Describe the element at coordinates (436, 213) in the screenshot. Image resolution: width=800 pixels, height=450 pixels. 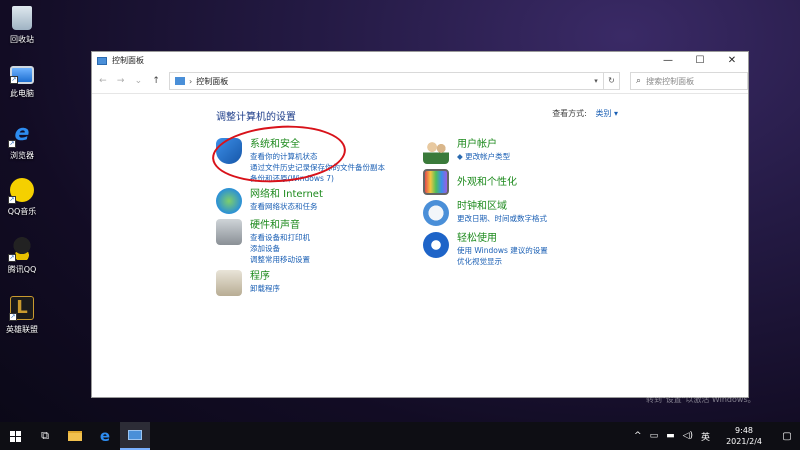
I see `clock-globe-icon` at that location.